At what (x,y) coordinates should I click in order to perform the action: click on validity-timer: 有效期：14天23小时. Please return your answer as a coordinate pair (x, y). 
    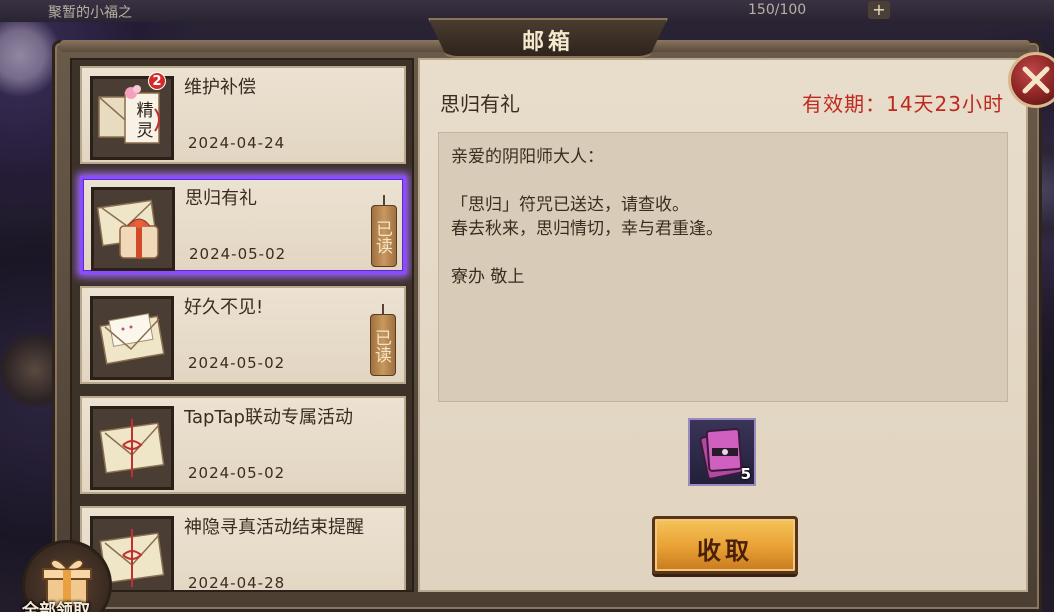
    Looking at the image, I should click on (903, 104).